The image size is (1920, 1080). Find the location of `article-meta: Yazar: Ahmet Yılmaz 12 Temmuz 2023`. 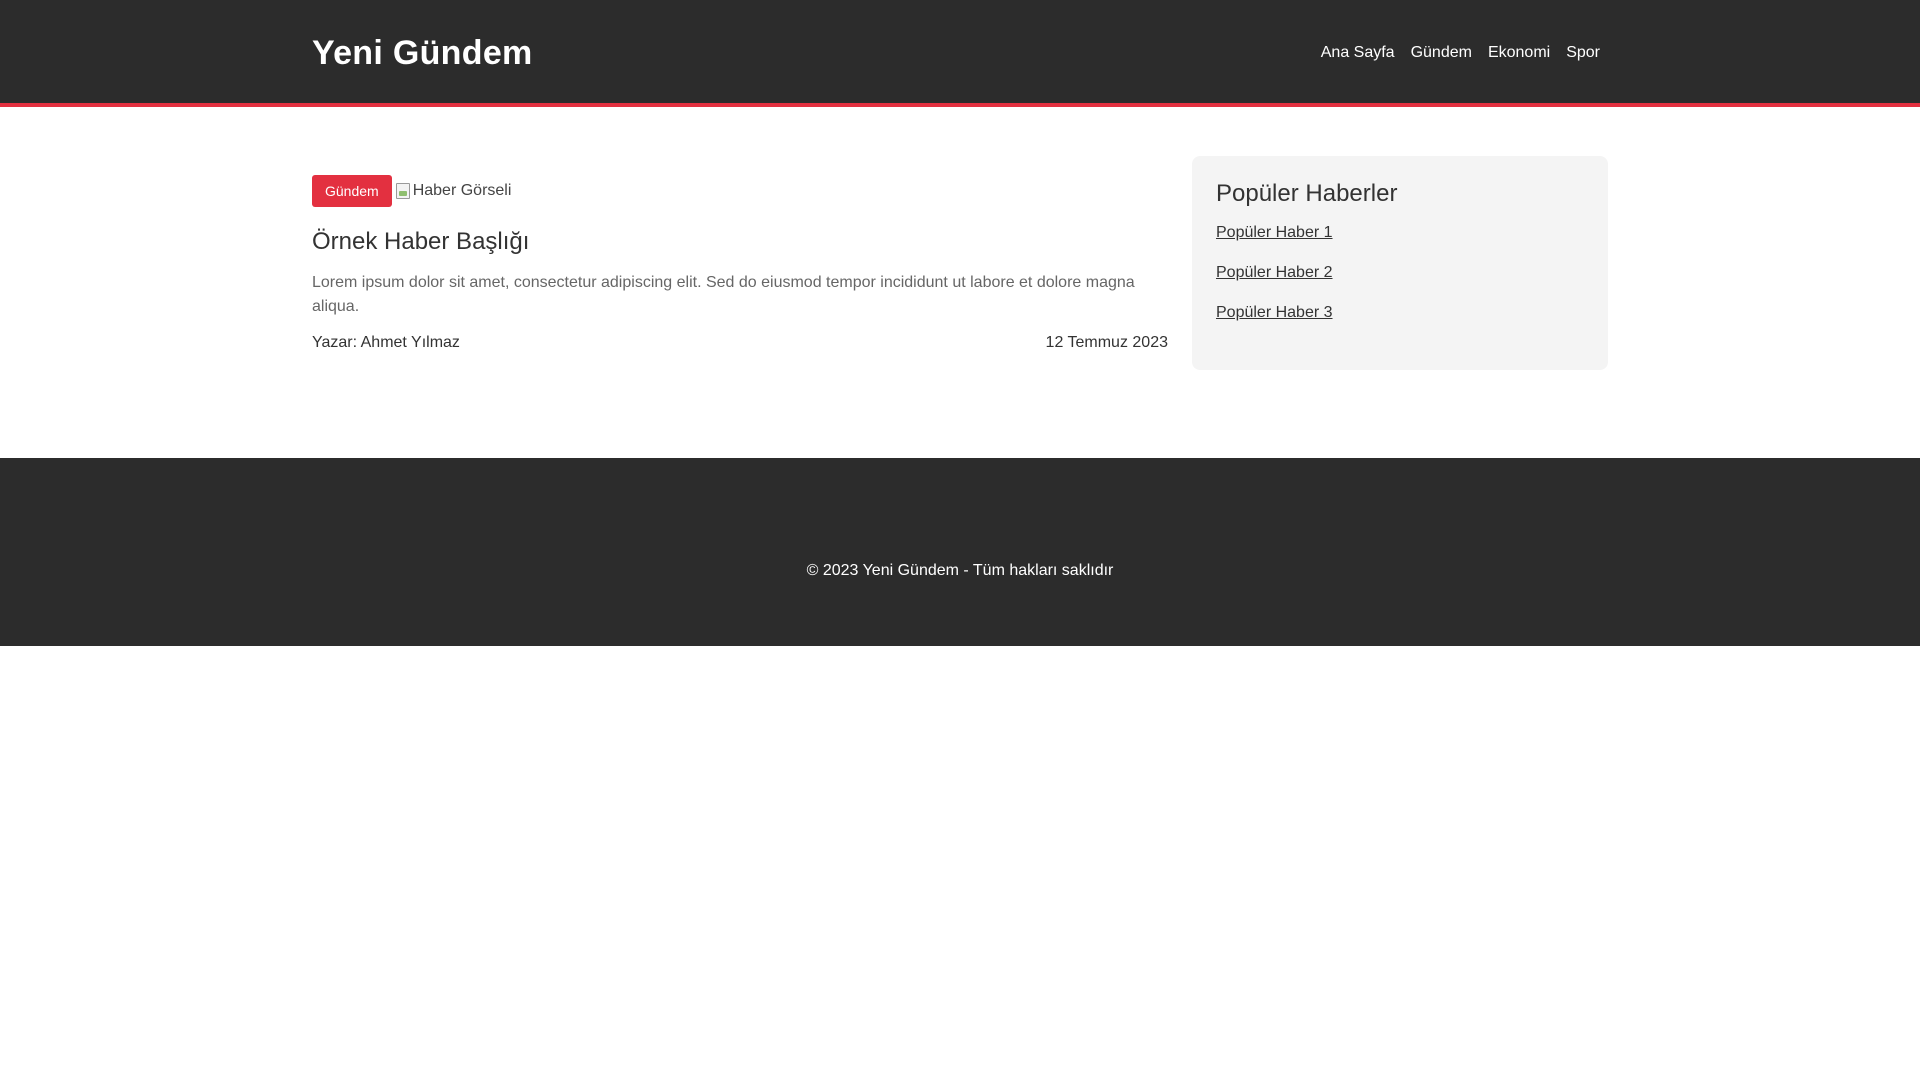

article-meta: Yazar: Ahmet Yılmaz 12 Temmuz 2023 is located at coordinates (740, 343).